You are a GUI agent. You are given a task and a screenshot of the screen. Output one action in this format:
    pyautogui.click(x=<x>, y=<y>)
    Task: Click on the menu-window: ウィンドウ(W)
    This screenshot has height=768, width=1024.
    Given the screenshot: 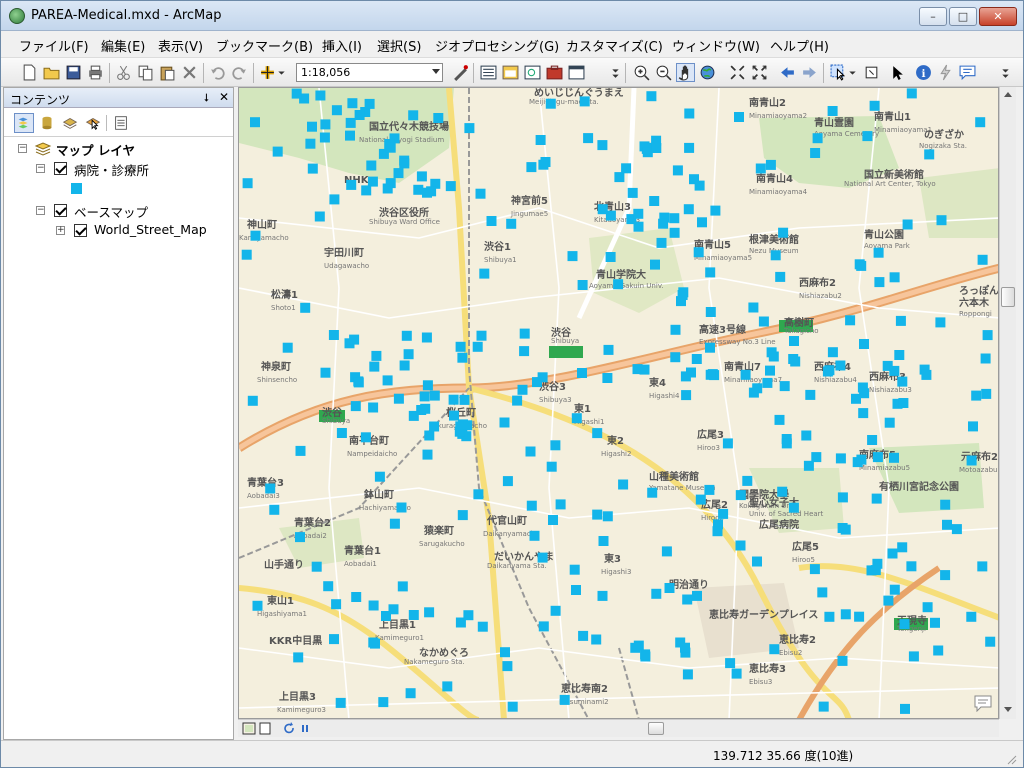 What is the action you would take?
    pyautogui.click(x=716, y=45)
    